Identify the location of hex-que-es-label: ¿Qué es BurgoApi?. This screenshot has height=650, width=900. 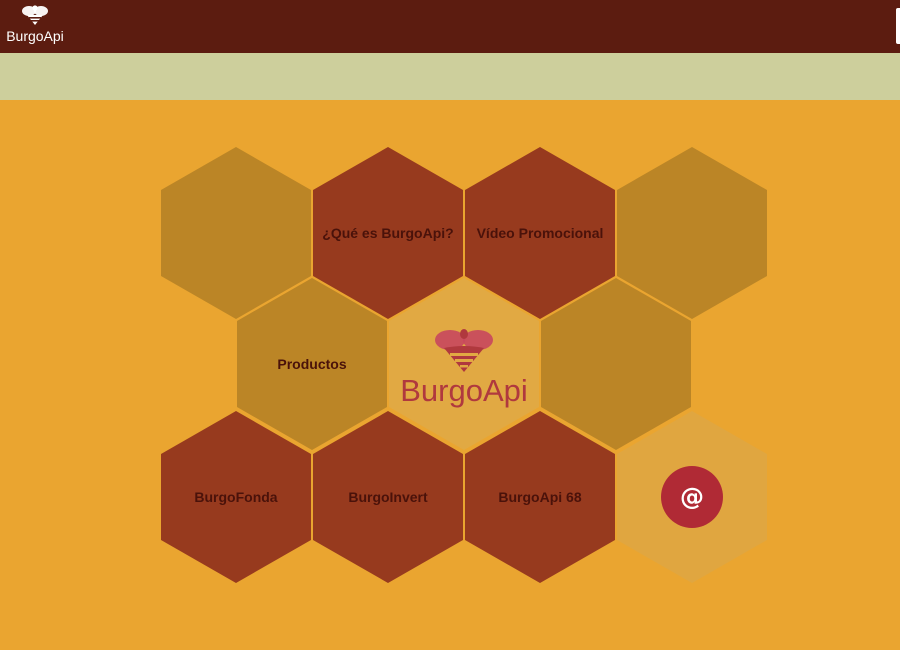
(388, 233).